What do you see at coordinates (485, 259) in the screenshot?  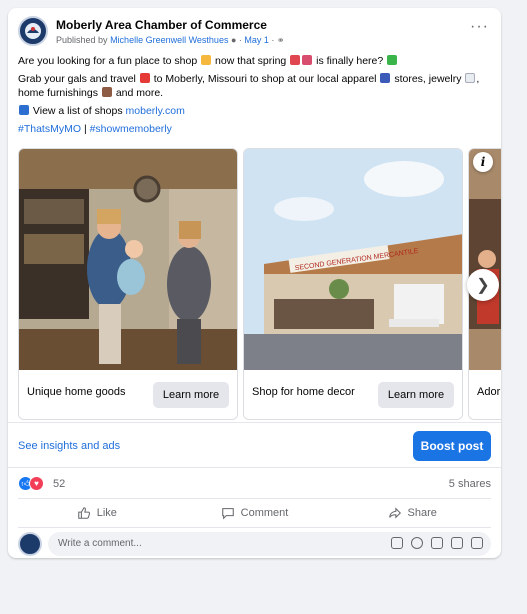 I see `card-image-partial` at bounding box center [485, 259].